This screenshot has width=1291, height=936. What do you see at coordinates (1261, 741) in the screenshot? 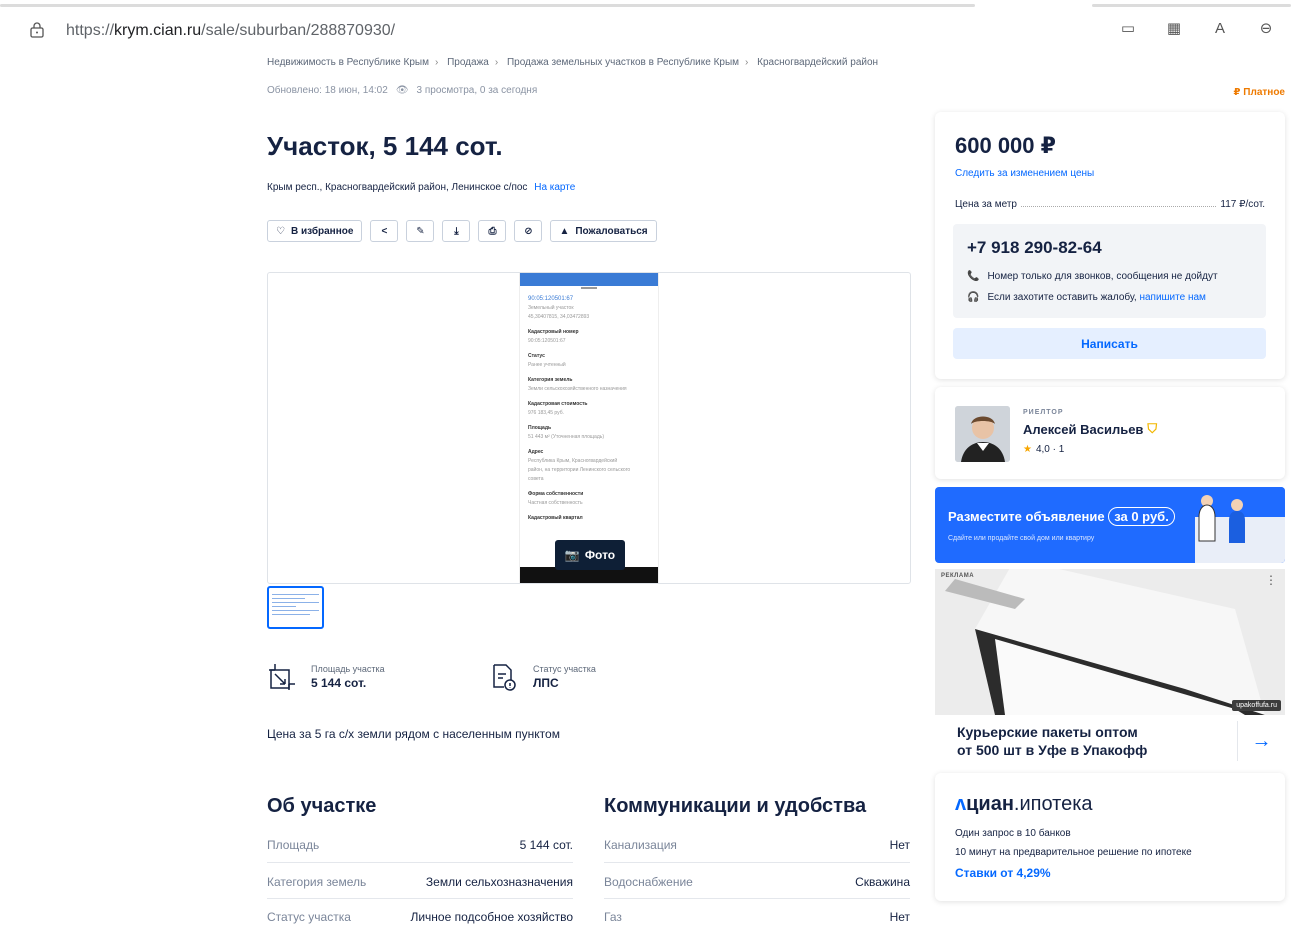
I see `arrow-right-icon: →` at bounding box center [1261, 741].